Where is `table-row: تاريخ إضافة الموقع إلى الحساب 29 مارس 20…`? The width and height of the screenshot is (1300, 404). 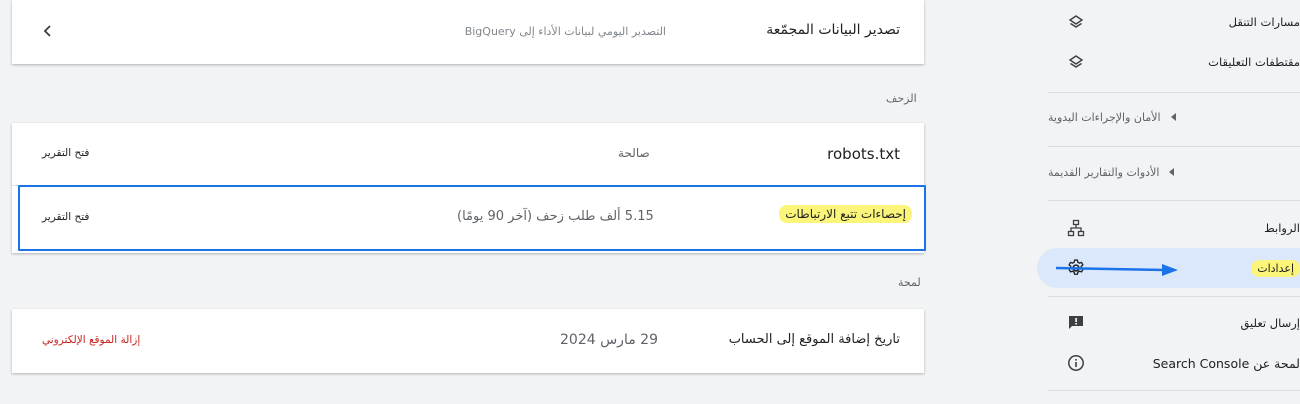 table-row: تاريخ إضافة الموقع إلى الحساب 29 مارس 20… is located at coordinates (468, 341).